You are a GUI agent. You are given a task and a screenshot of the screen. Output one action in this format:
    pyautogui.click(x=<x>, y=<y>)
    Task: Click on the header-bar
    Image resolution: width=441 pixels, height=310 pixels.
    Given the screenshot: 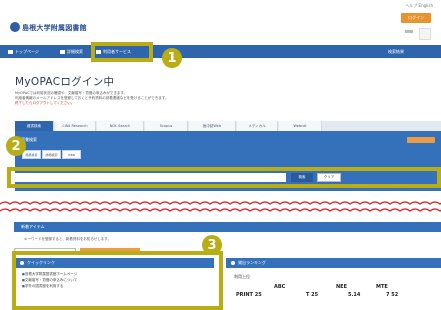 What is the action you would take?
    pyautogui.click(x=220, y=22)
    